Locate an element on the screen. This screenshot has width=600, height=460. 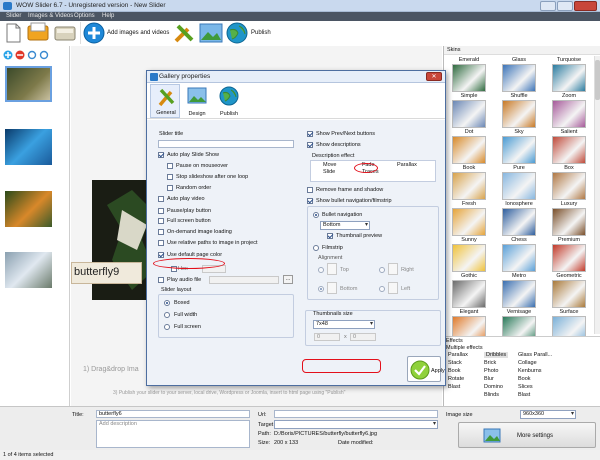
menu-images-videos: Images & Videos is located at coordinates (50, 16).